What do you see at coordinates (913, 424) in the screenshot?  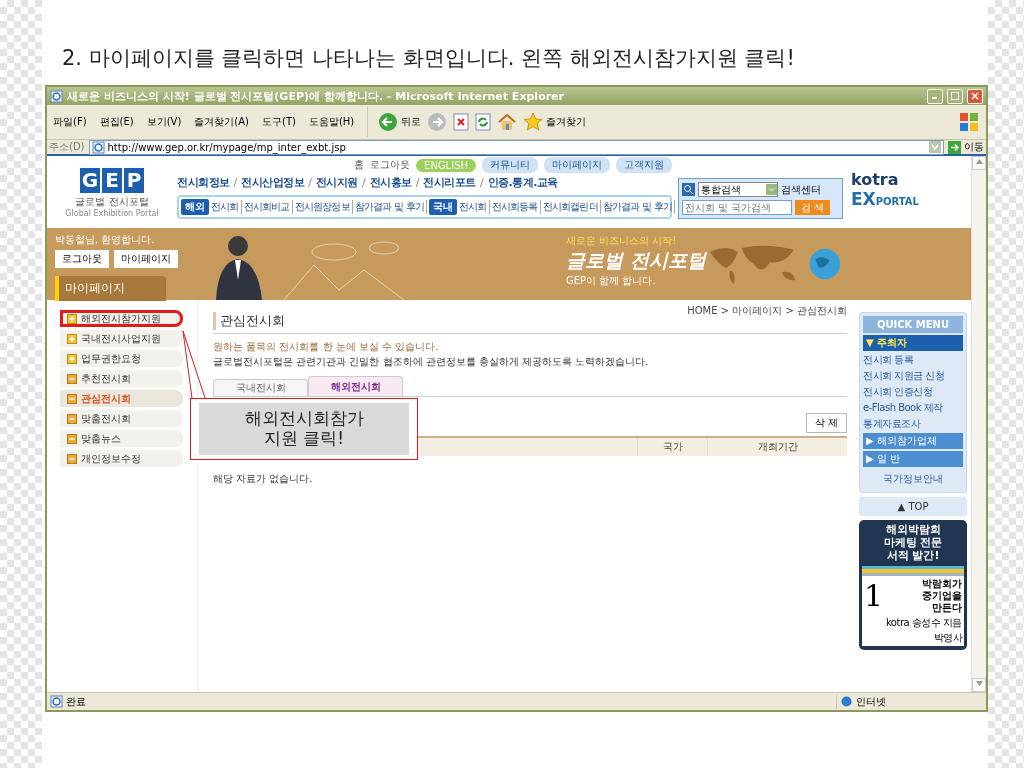 I see `quick-menu-link: 통계자료조사` at bounding box center [913, 424].